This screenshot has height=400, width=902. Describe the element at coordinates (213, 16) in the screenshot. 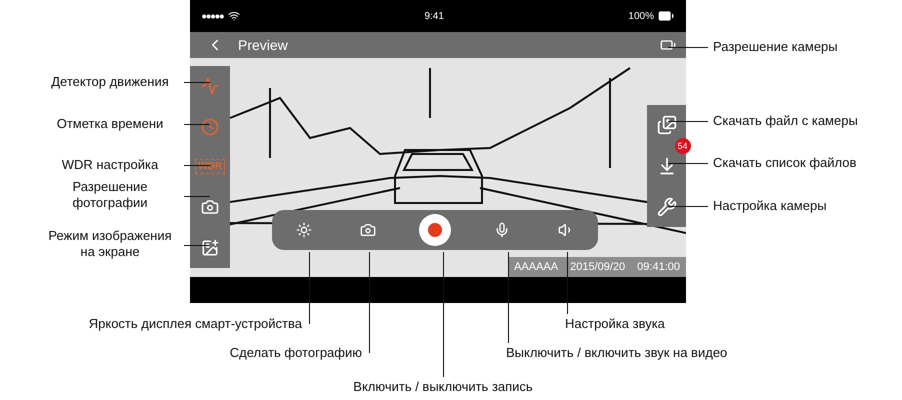

I see `signal-icon` at that location.